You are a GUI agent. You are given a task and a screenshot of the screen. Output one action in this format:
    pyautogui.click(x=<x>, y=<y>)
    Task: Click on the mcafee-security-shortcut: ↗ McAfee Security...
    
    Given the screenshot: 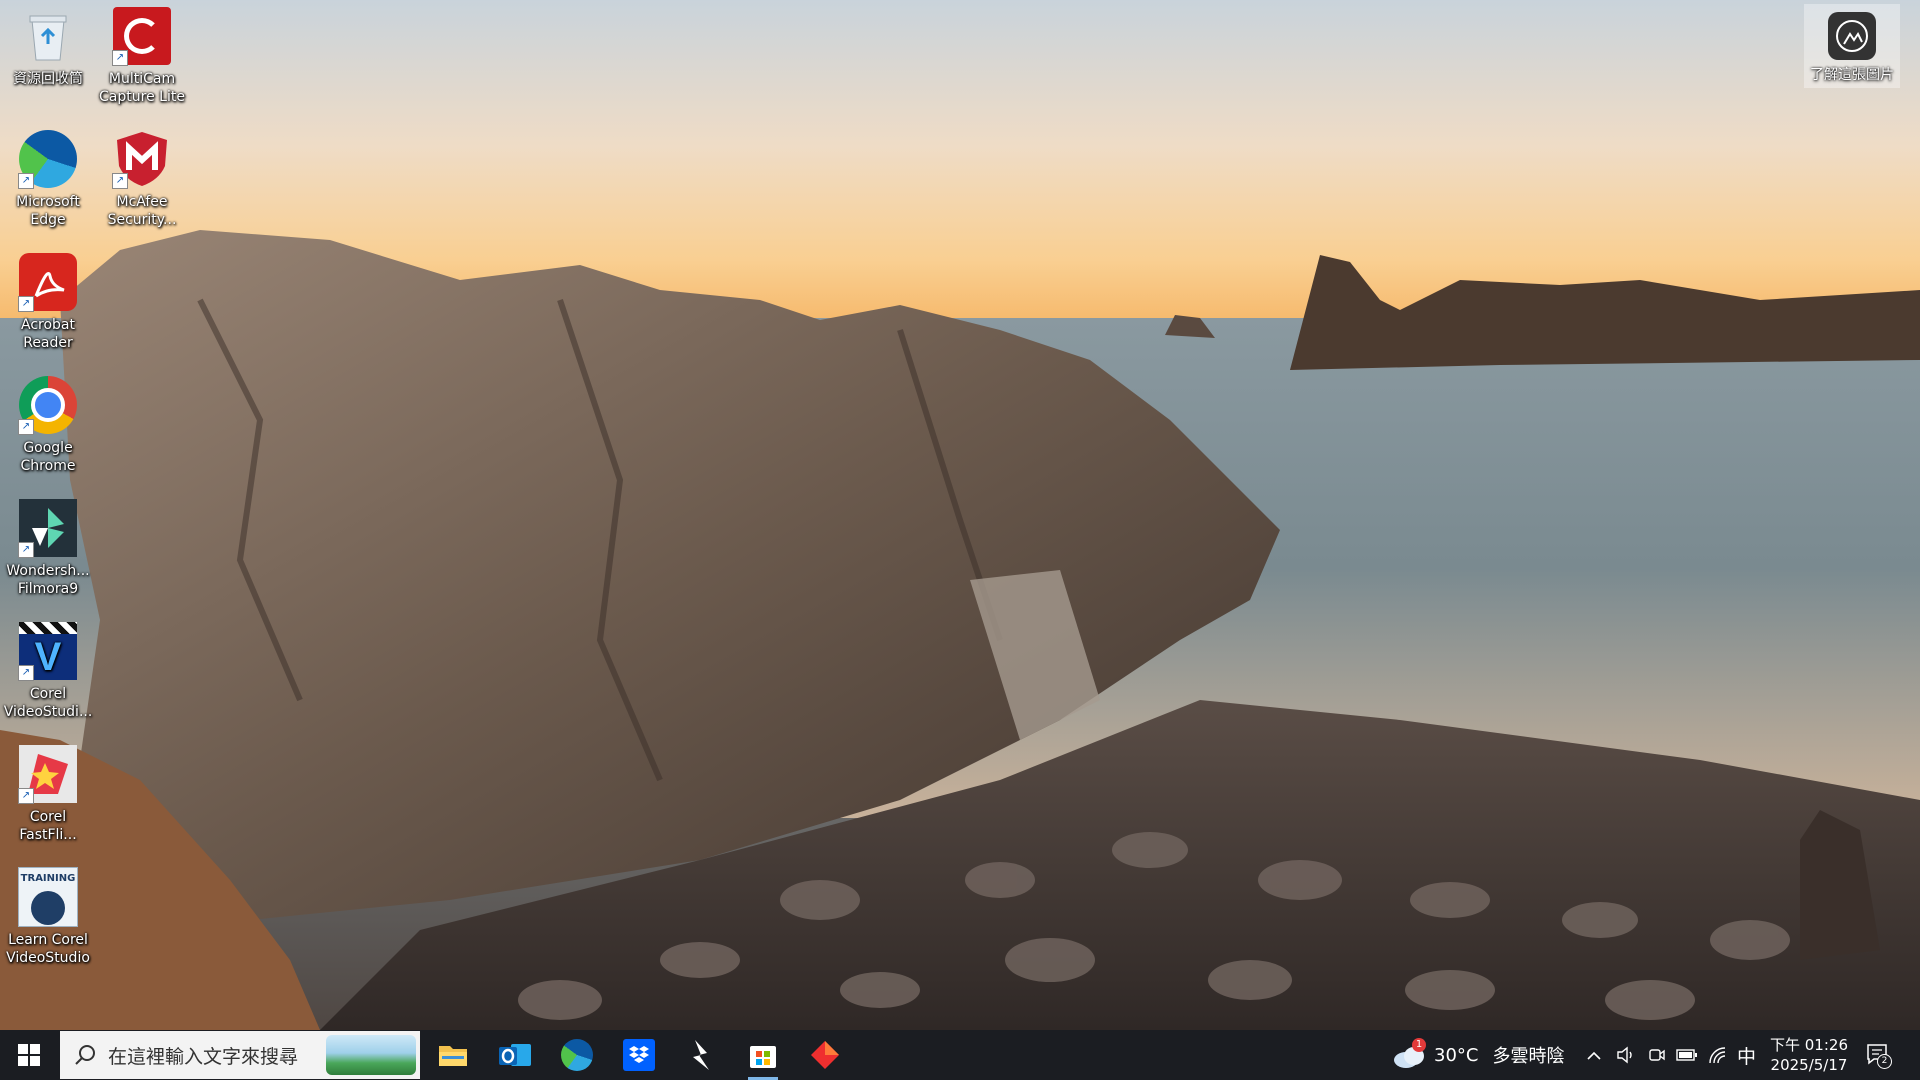 What is the action you would take?
    pyautogui.click(x=142, y=176)
    